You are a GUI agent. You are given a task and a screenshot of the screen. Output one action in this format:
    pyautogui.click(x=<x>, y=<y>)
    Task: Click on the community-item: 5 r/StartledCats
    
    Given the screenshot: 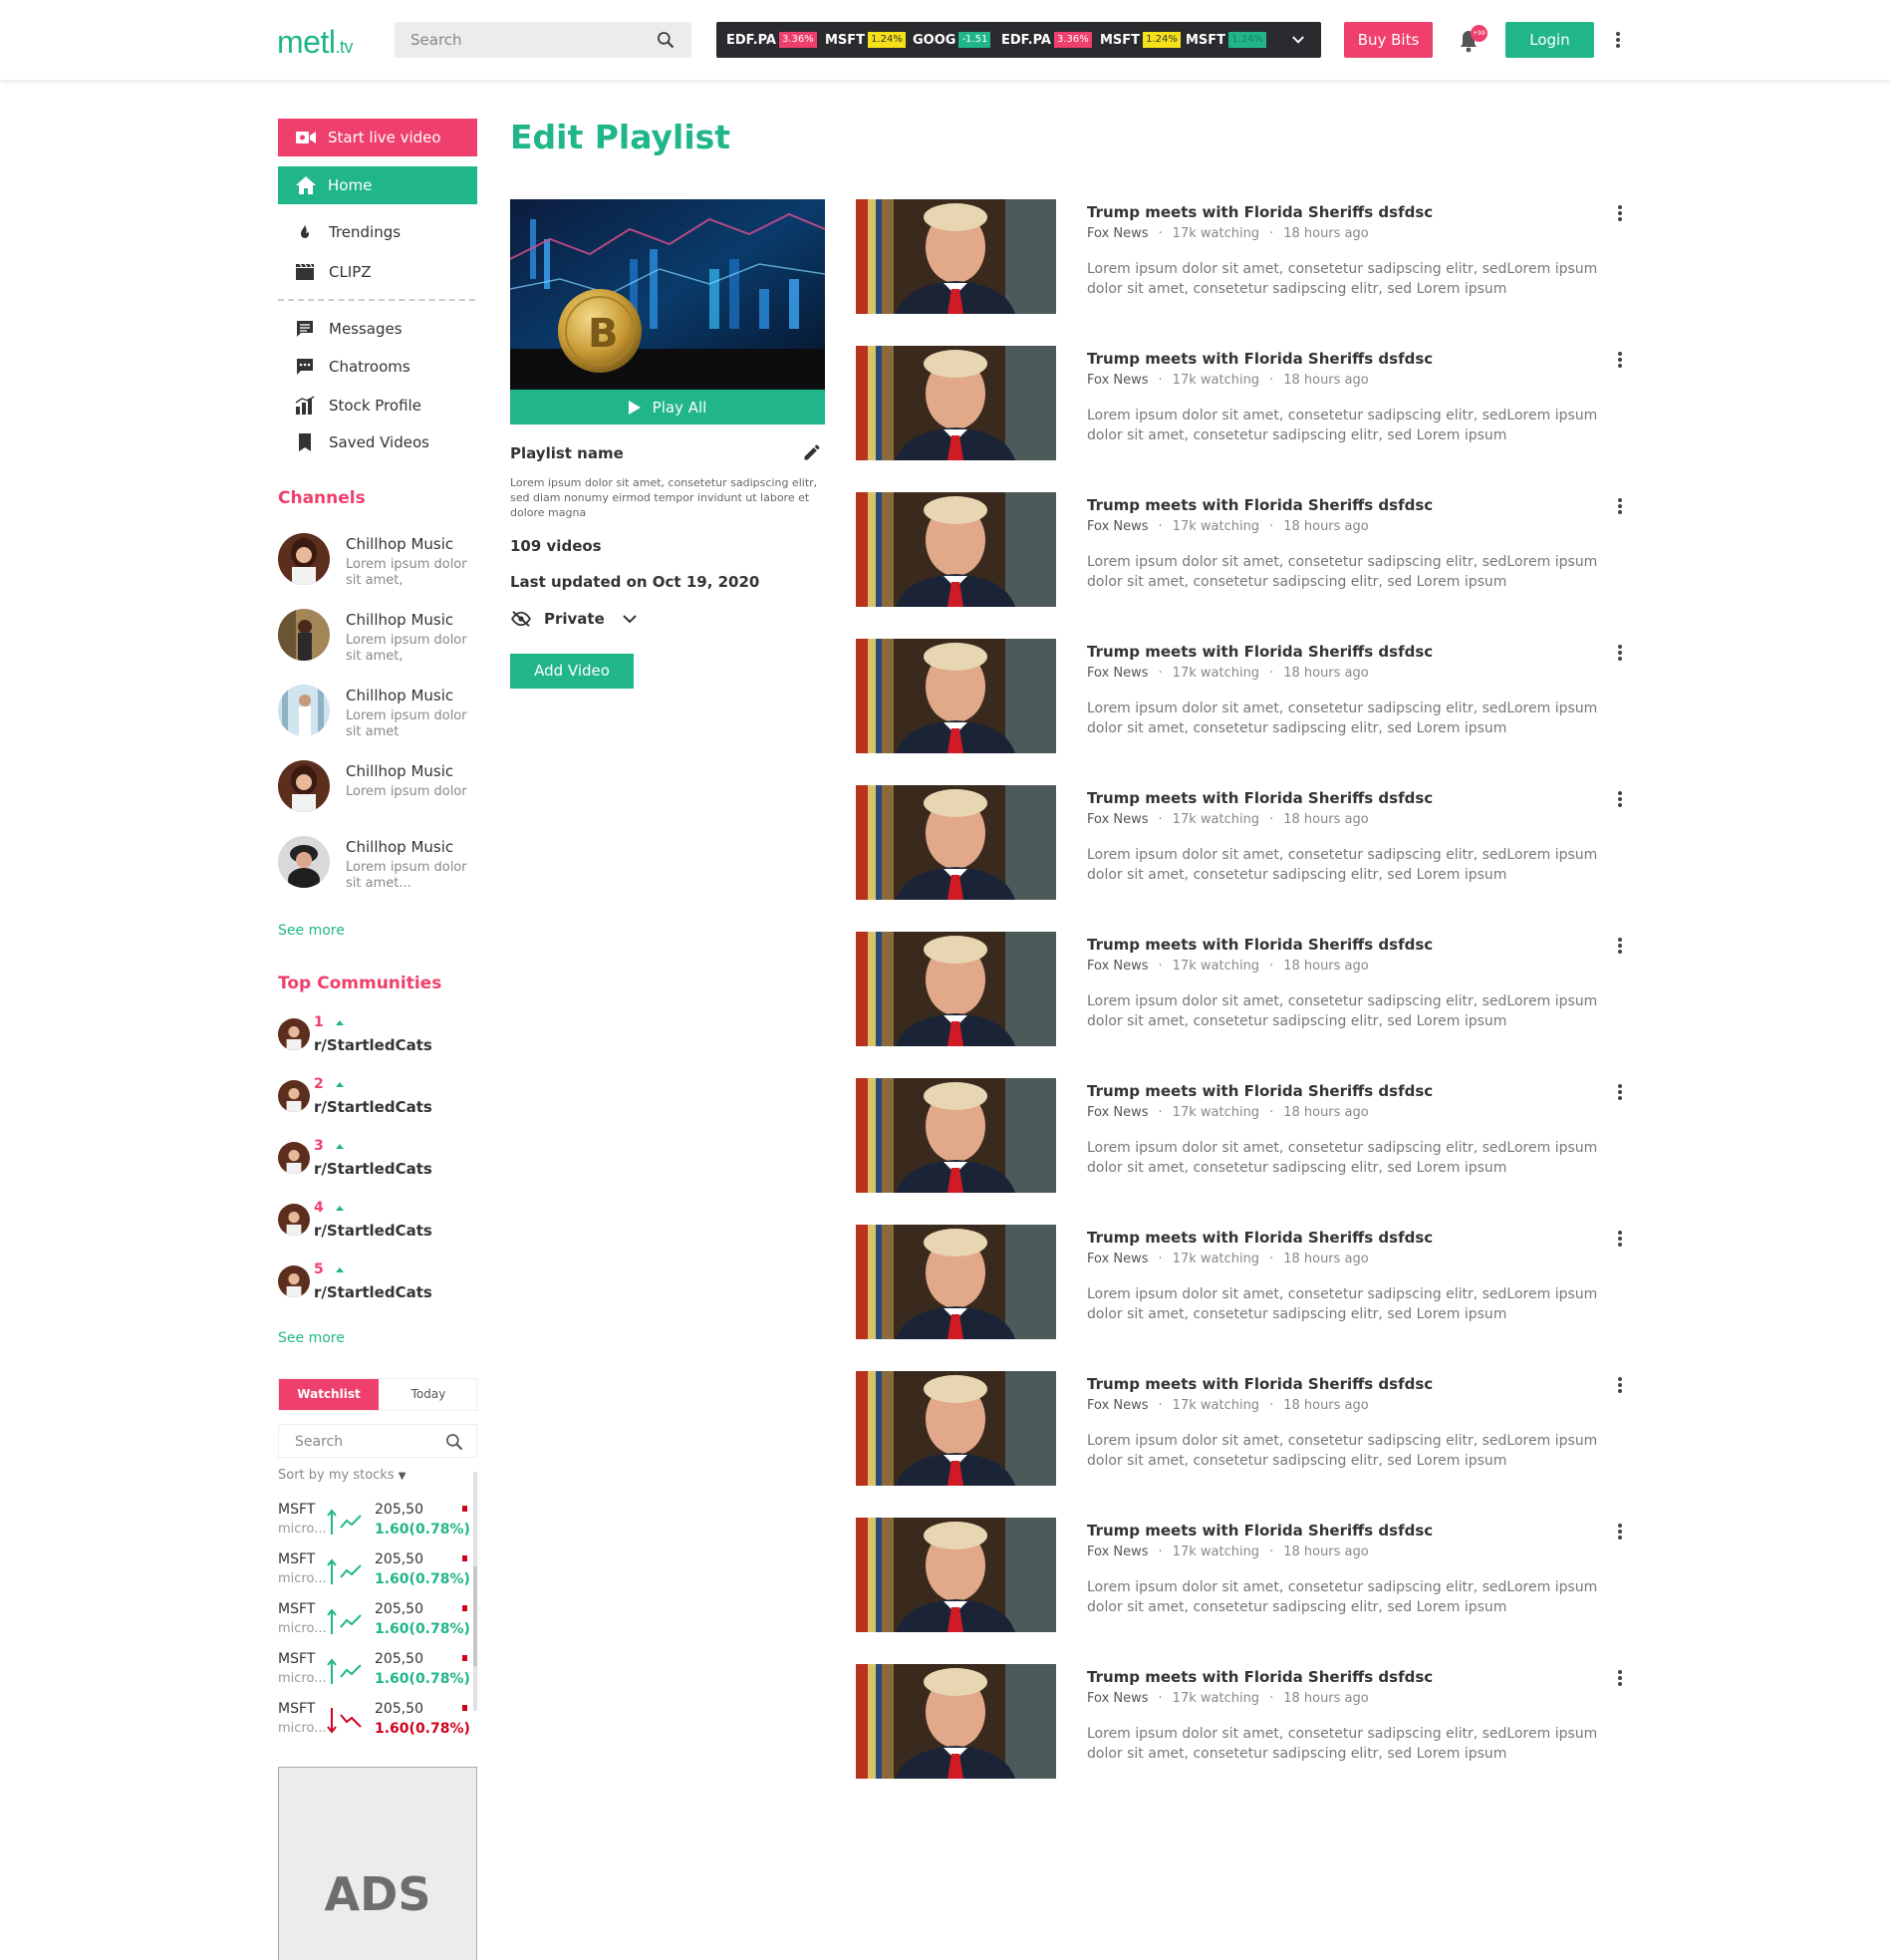 What is the action you would take?
    pyautogui.click(x=377, y=1286)
    